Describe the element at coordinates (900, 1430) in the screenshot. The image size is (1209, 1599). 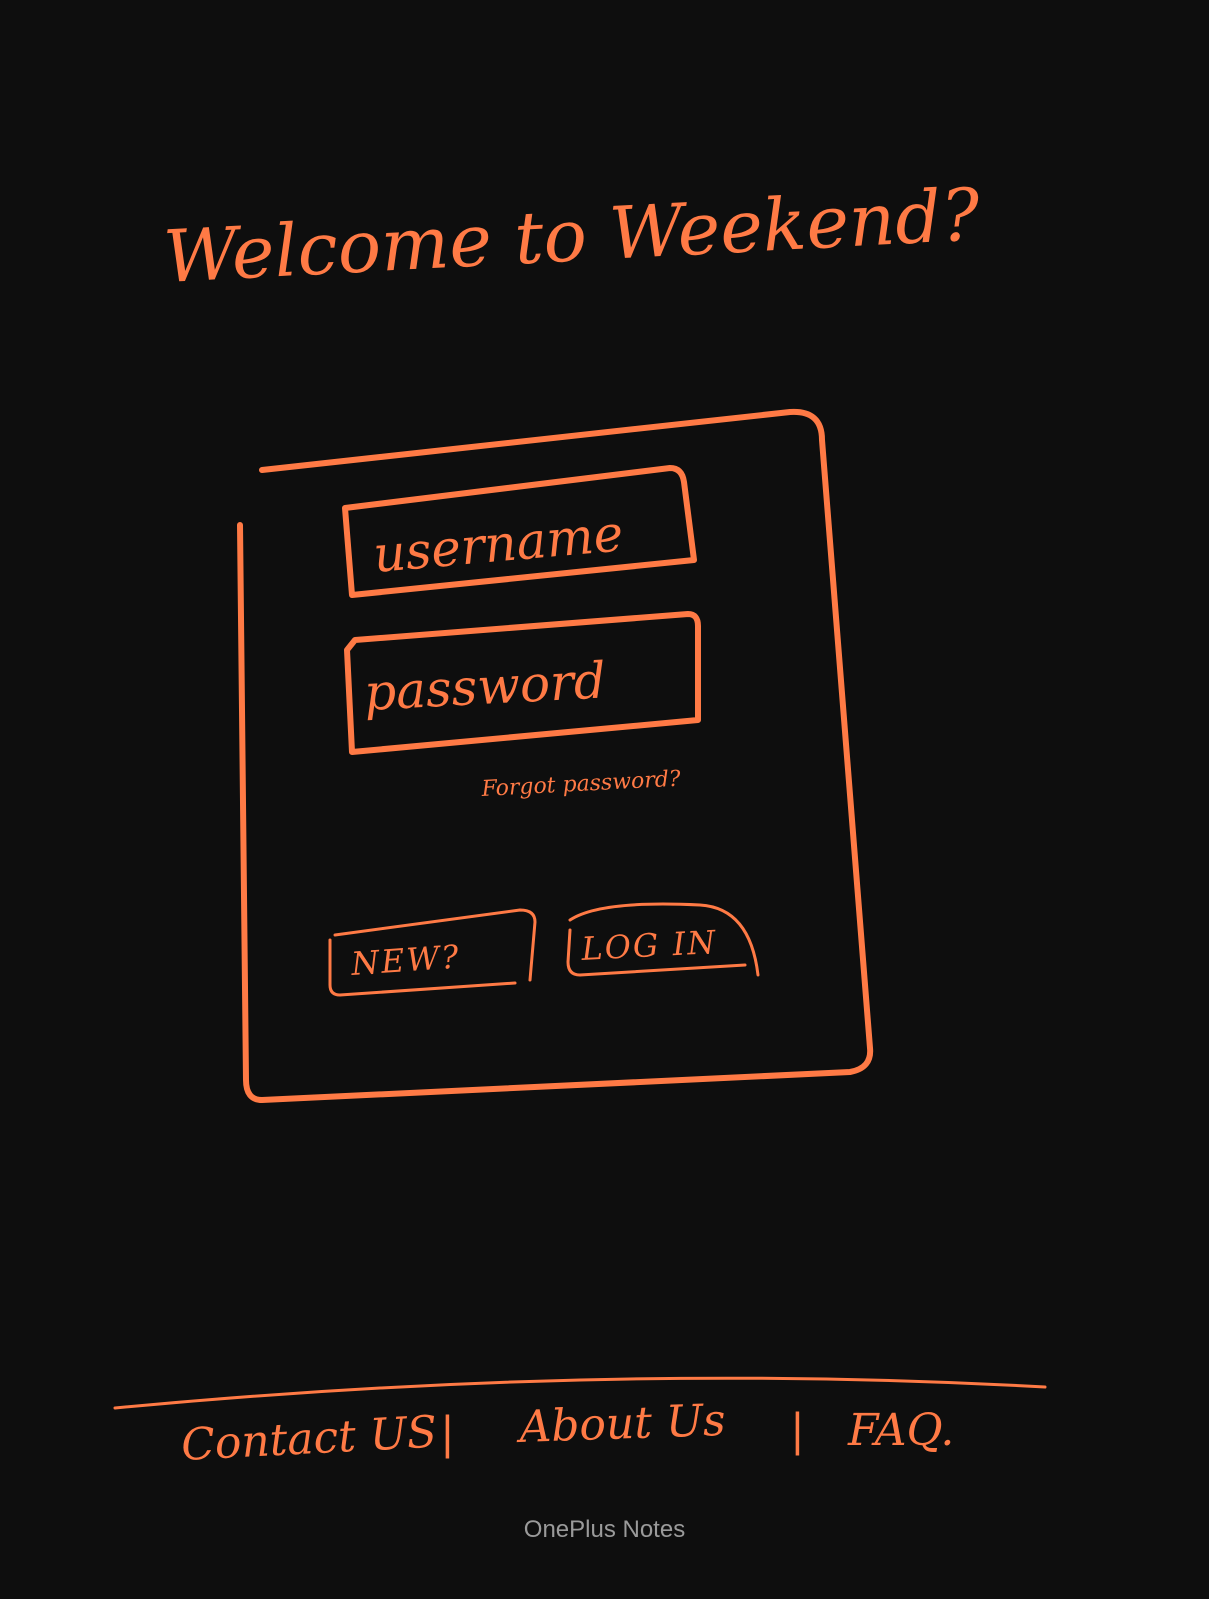
I see `faq-link: FAQ.` at that location.